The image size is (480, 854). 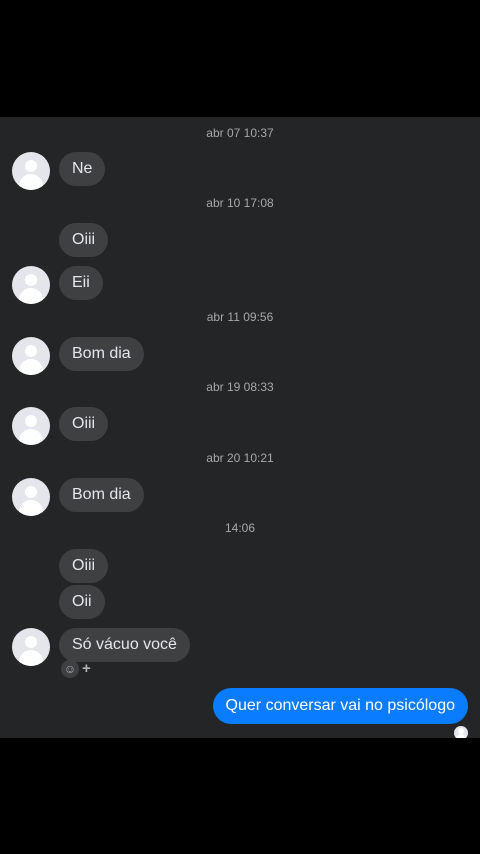 I want to click on seen-avatar-icon, so click(x=461, y=732).